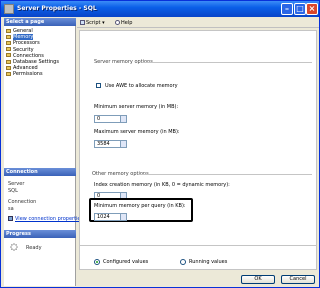 The image size is (320, 288). I want to click on min-server-memory-label: Minimum server memory (in MB):, so click(136, 107).